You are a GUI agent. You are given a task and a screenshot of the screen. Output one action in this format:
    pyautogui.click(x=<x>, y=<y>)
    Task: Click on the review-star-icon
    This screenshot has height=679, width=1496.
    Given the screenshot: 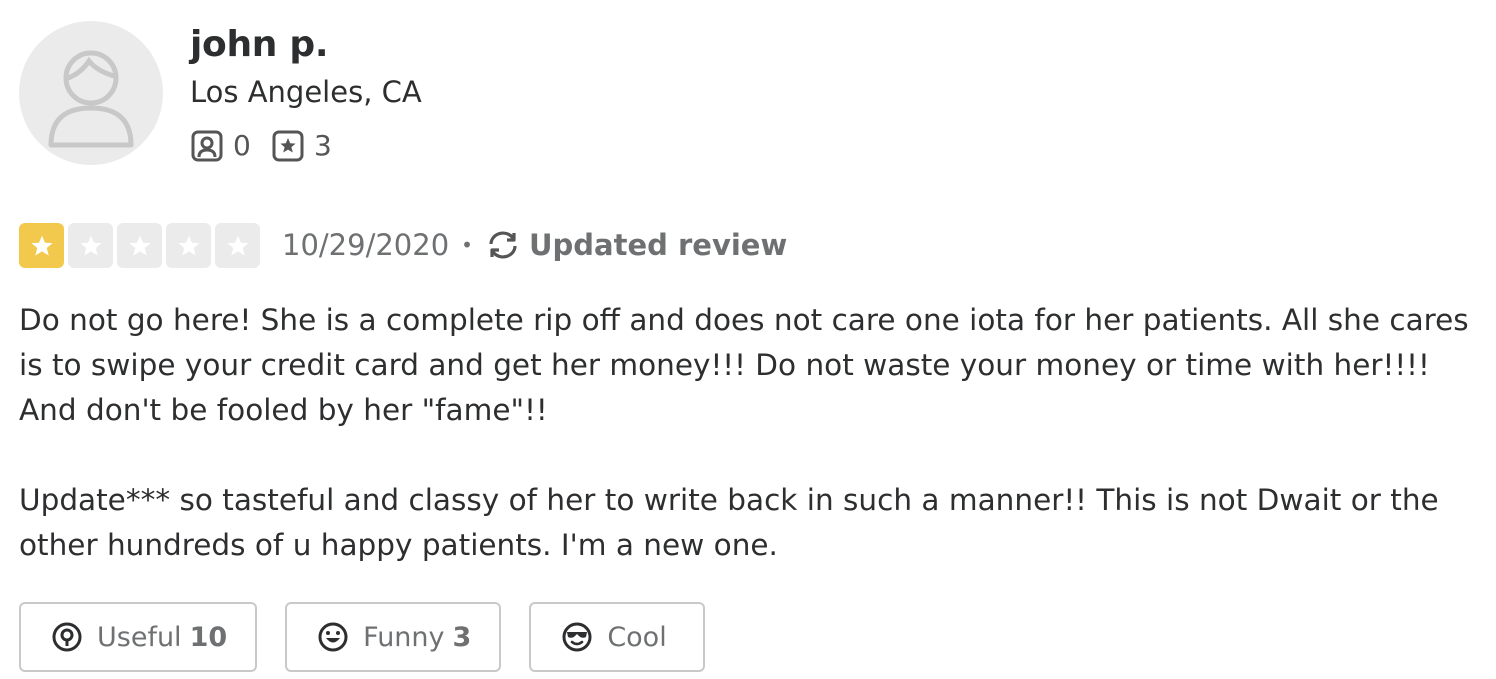 What is the action you would take?
    pyautogui.click(x=288, y=146)
    